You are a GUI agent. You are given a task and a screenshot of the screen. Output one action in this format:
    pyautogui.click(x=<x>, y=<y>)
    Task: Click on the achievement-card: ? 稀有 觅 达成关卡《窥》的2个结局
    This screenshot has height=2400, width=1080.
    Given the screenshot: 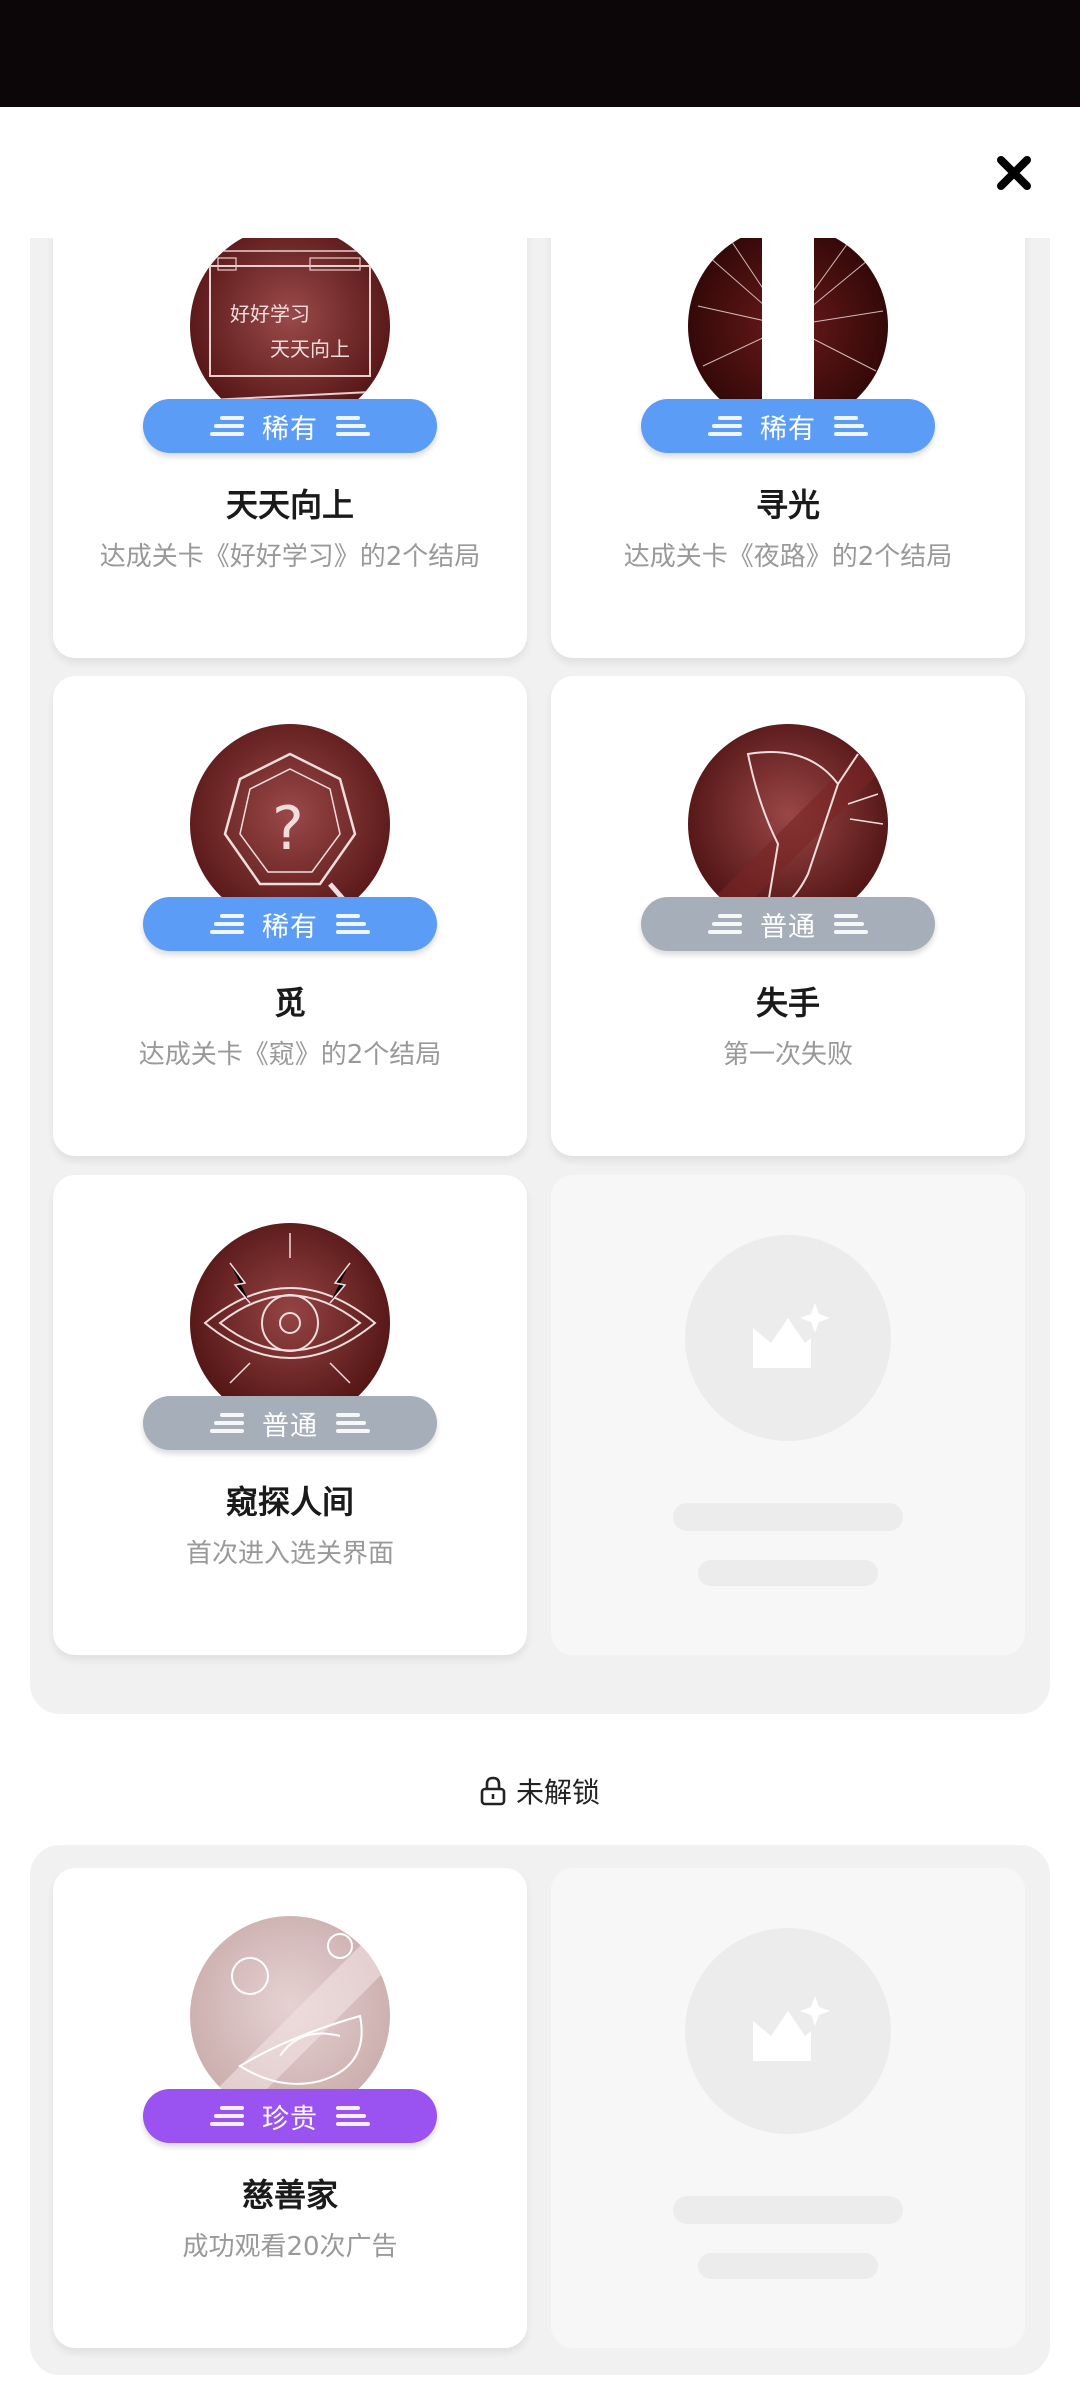 What is the action you would take?
    pyautogui.click(x=290, y=916)
    